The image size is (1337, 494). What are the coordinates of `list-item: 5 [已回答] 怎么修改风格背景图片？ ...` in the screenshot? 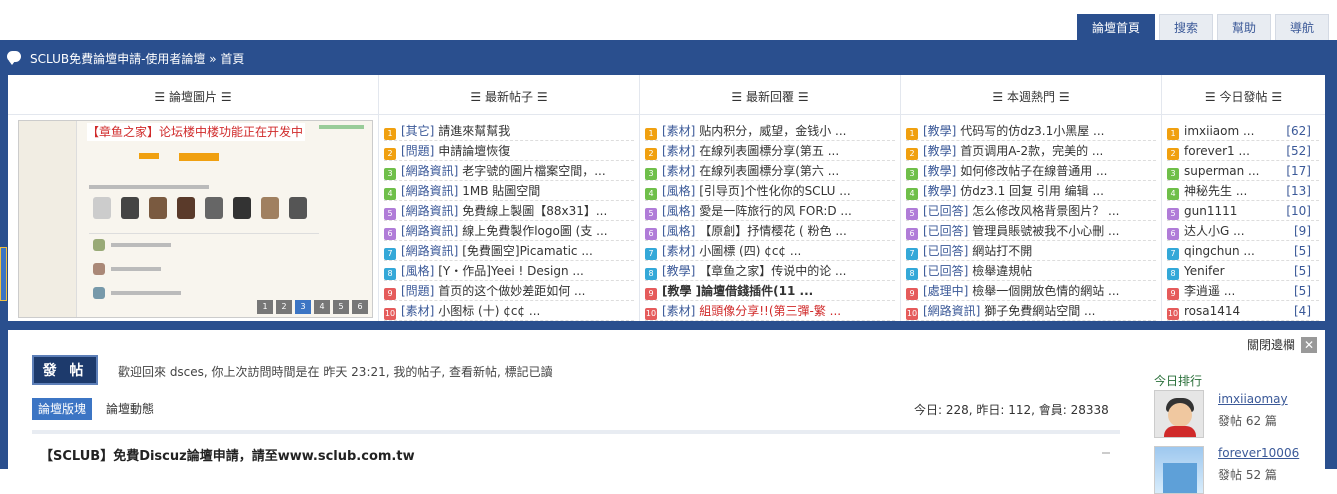 It's located at (1031, 211).